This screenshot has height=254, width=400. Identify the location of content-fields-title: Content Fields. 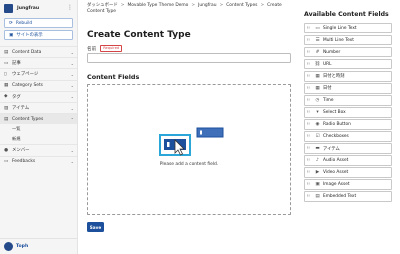
(113, 77).